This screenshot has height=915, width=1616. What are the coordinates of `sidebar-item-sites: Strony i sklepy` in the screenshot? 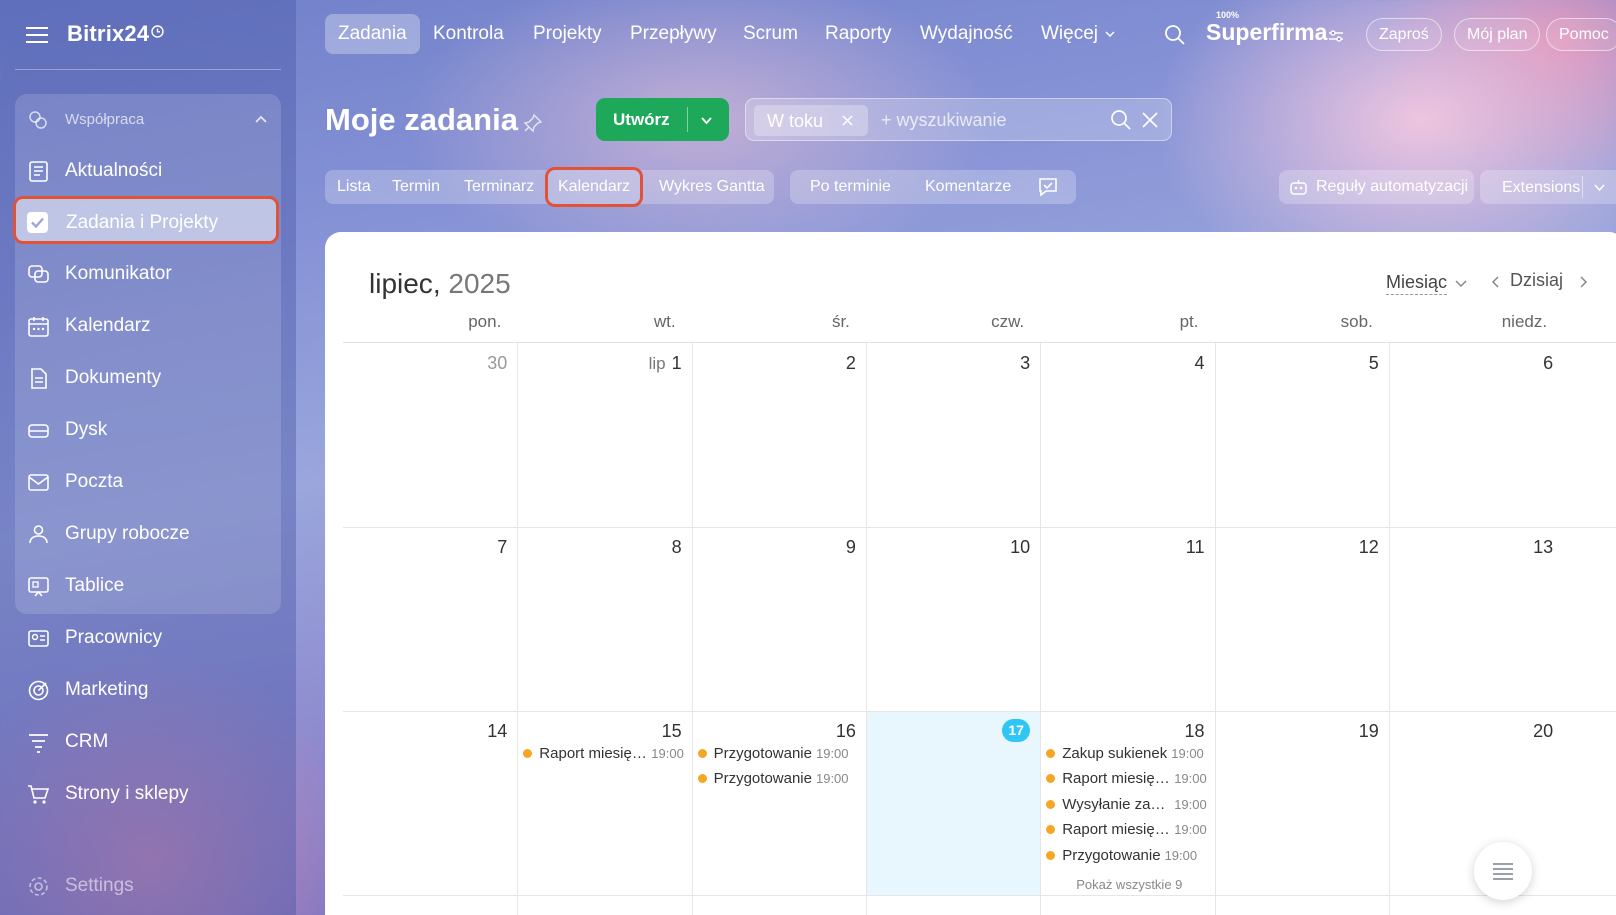 It's located at (148, 794).